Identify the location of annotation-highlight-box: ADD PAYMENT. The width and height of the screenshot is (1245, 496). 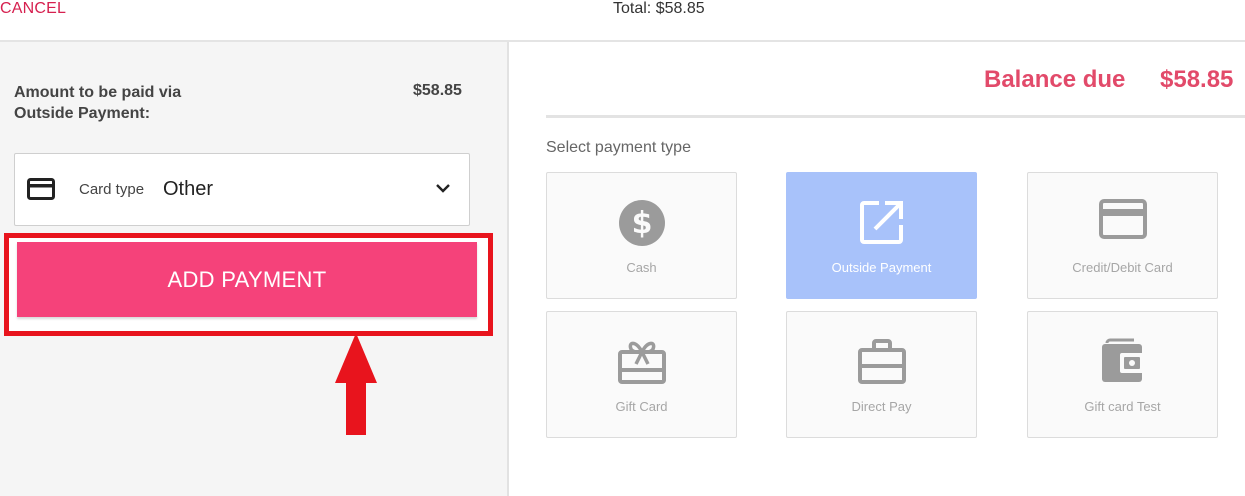
(248, 284).